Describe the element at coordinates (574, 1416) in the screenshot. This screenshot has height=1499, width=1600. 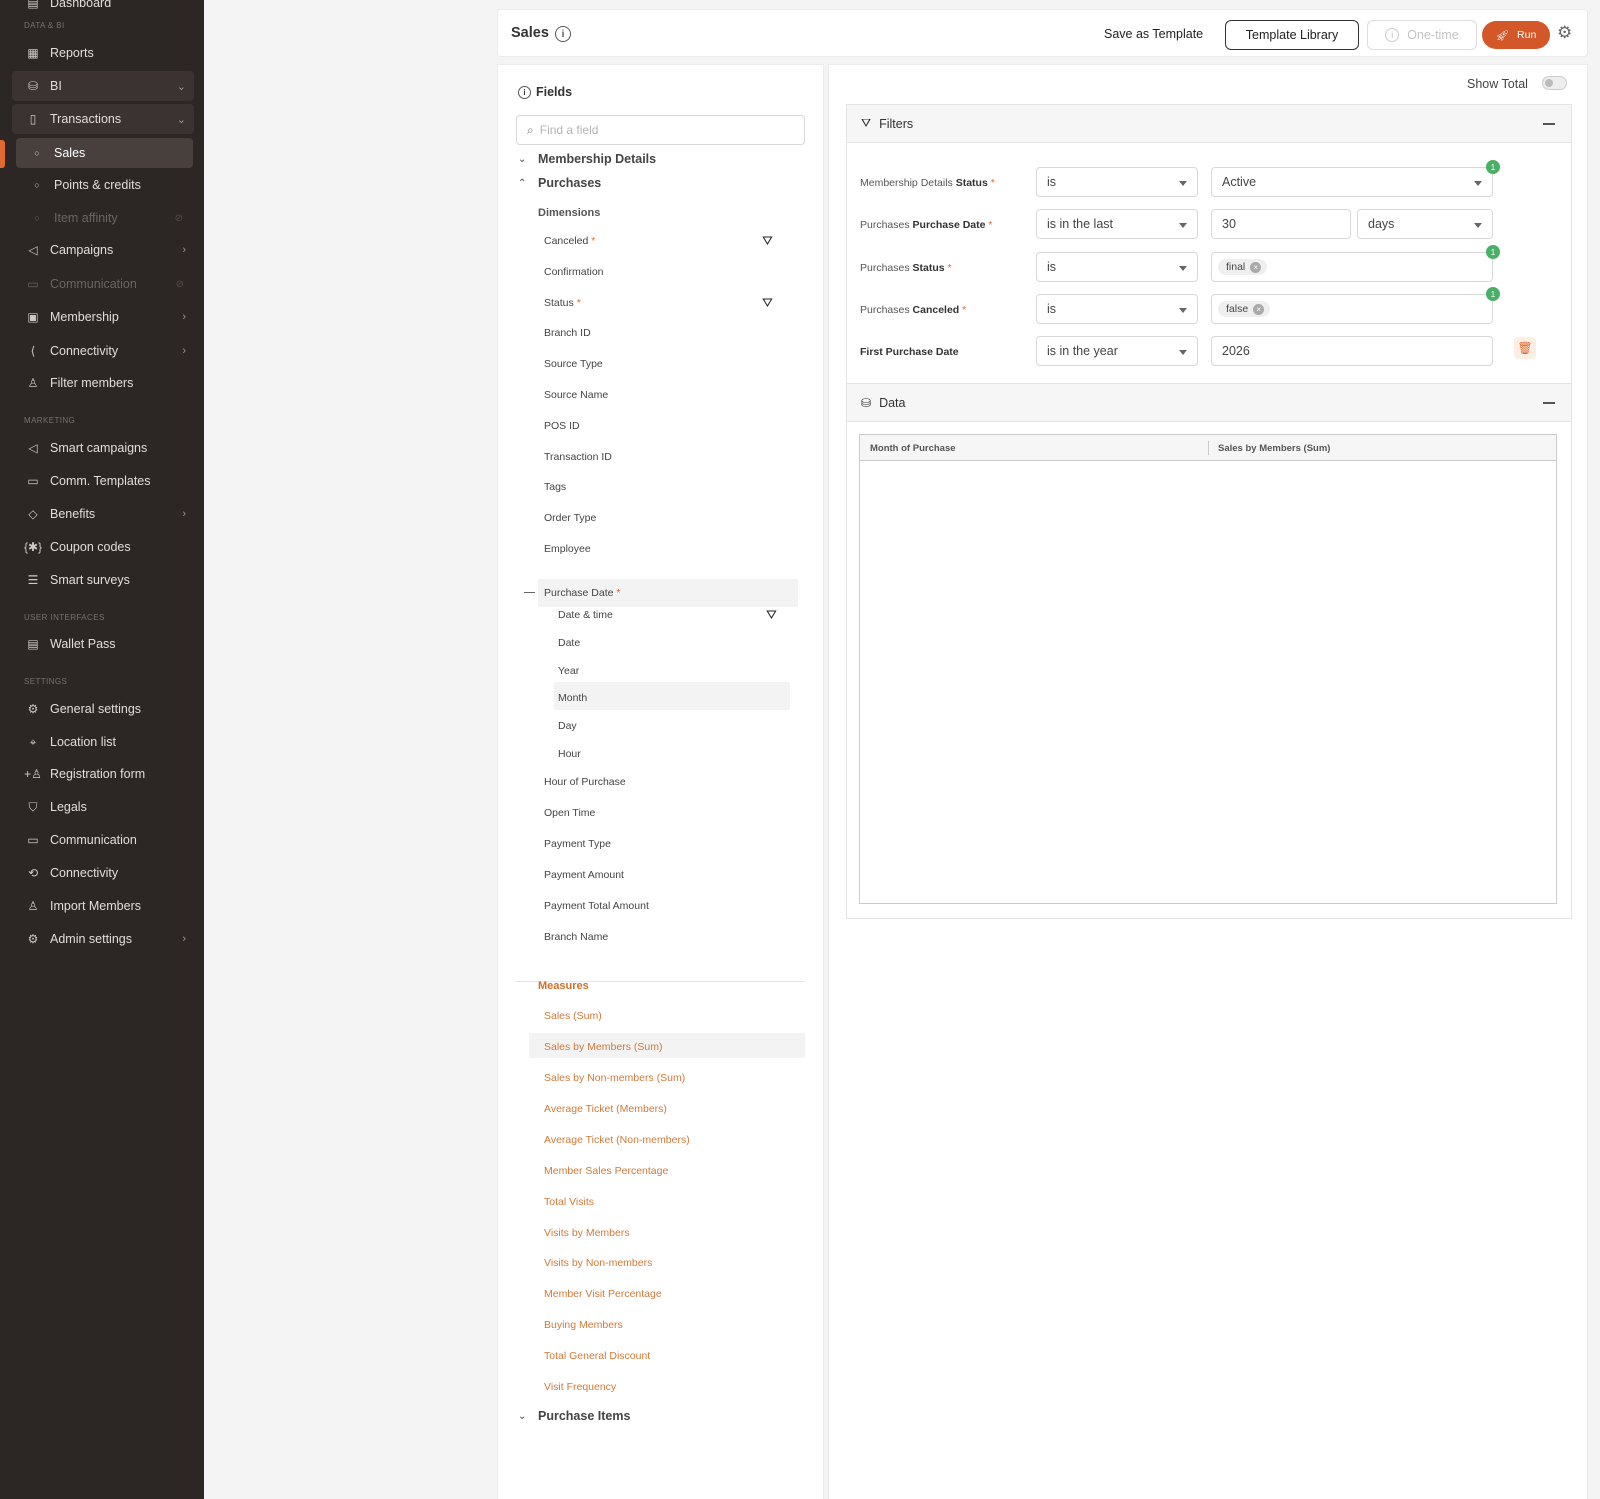
I see `group-purchase-items: ⌄ Purchase Items` at that location.